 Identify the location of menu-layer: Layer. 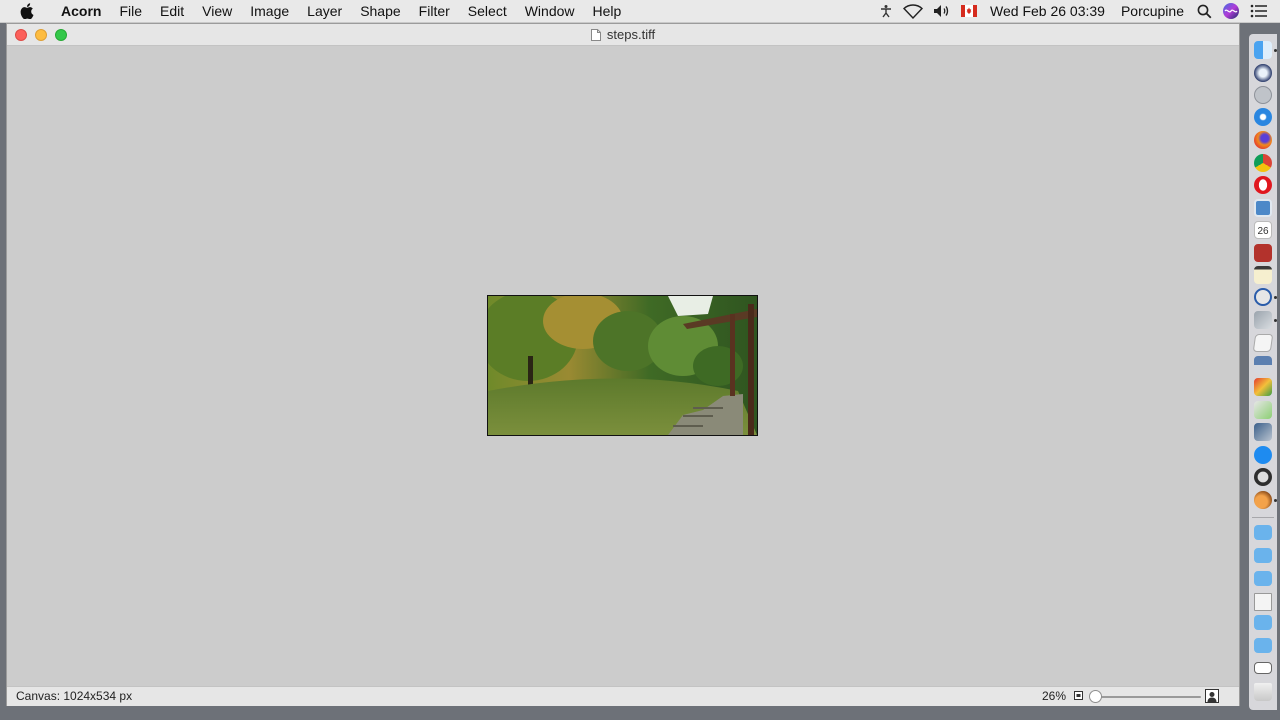
(324, 11).